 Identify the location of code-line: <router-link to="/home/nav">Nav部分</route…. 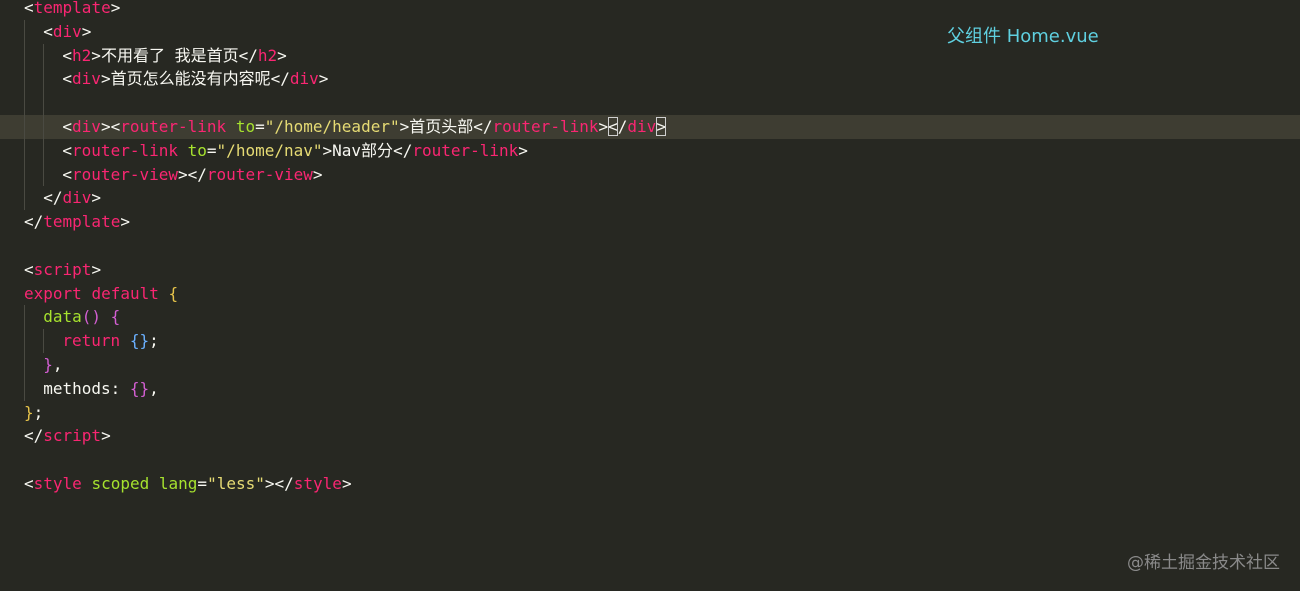
(650, 150).